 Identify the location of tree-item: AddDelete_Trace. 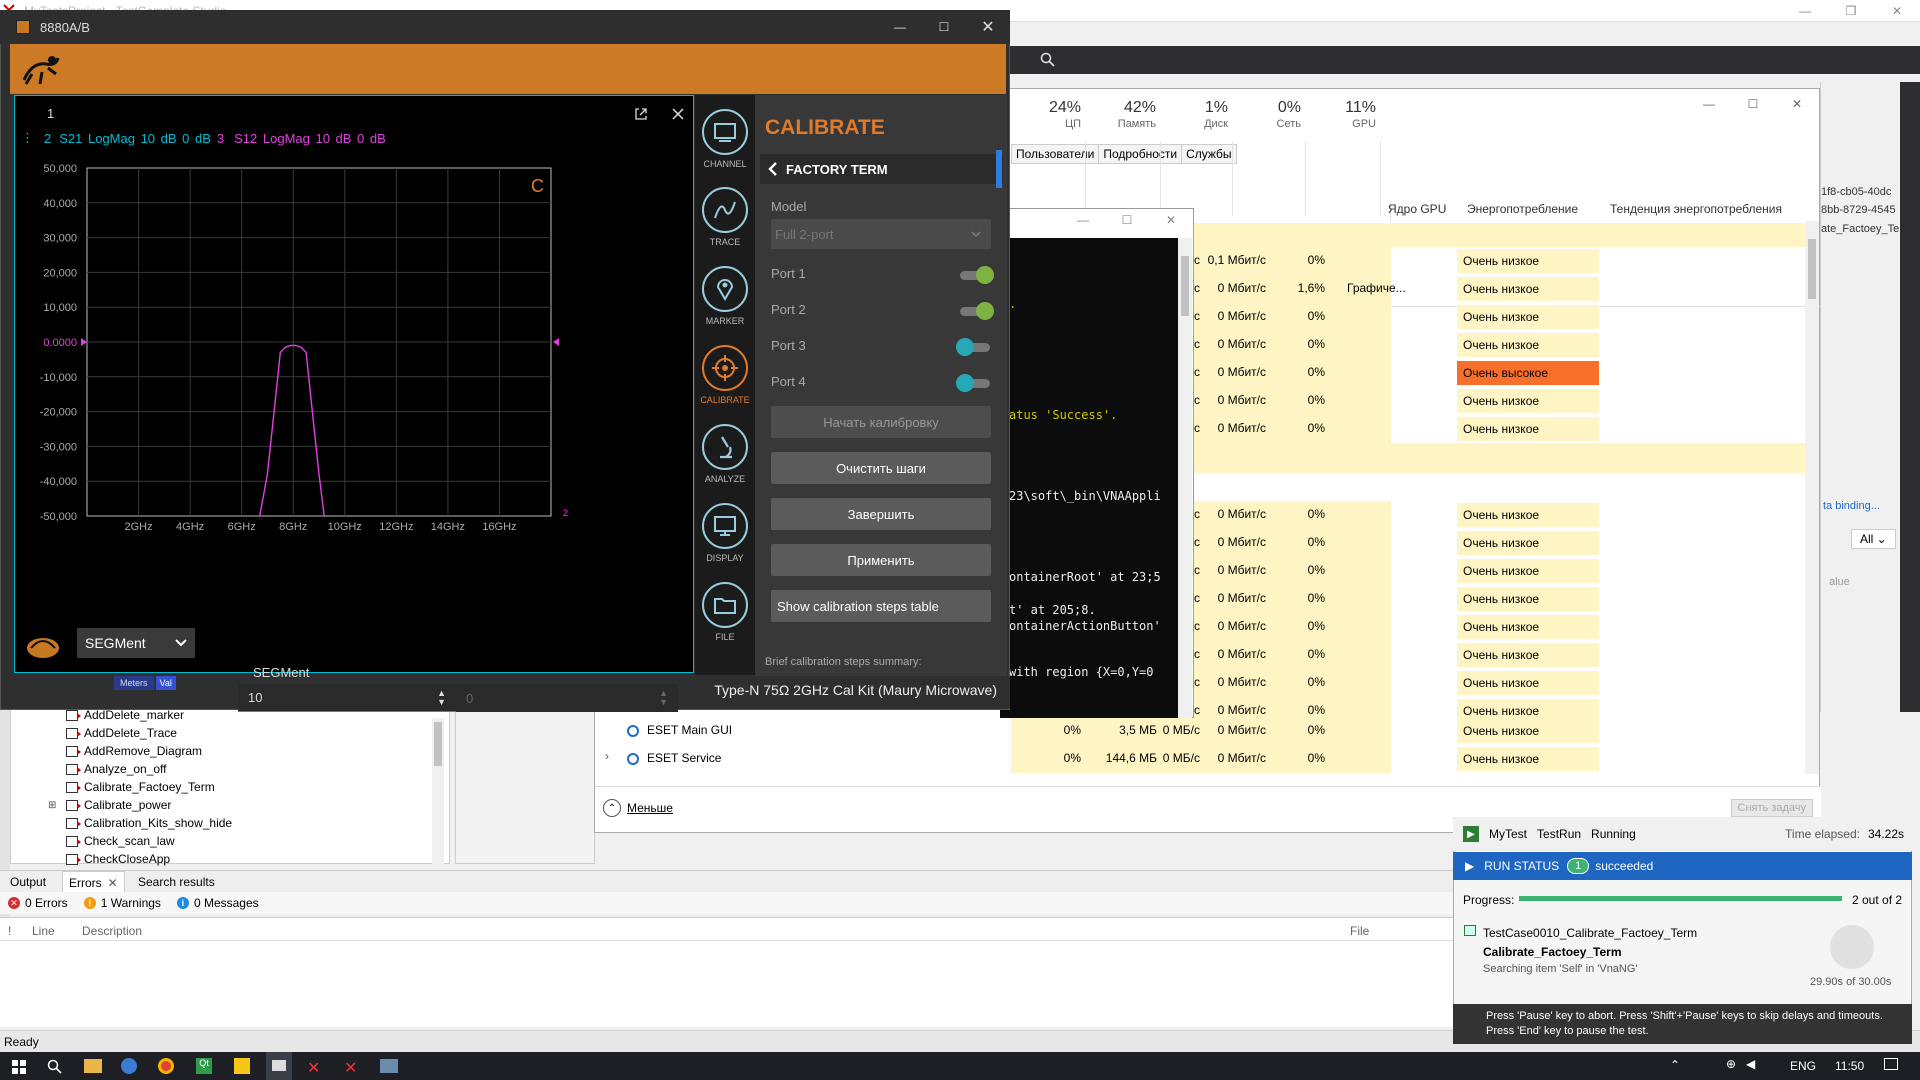
(121, 733).